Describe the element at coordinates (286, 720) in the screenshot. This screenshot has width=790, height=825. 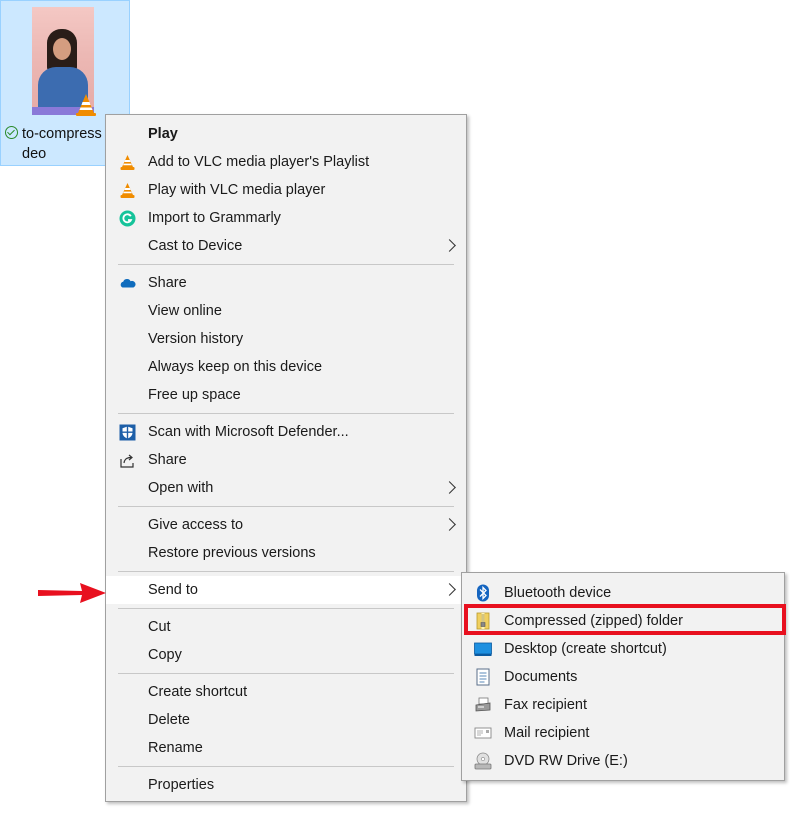
I see `menu-item-delete: Delete` at that location.